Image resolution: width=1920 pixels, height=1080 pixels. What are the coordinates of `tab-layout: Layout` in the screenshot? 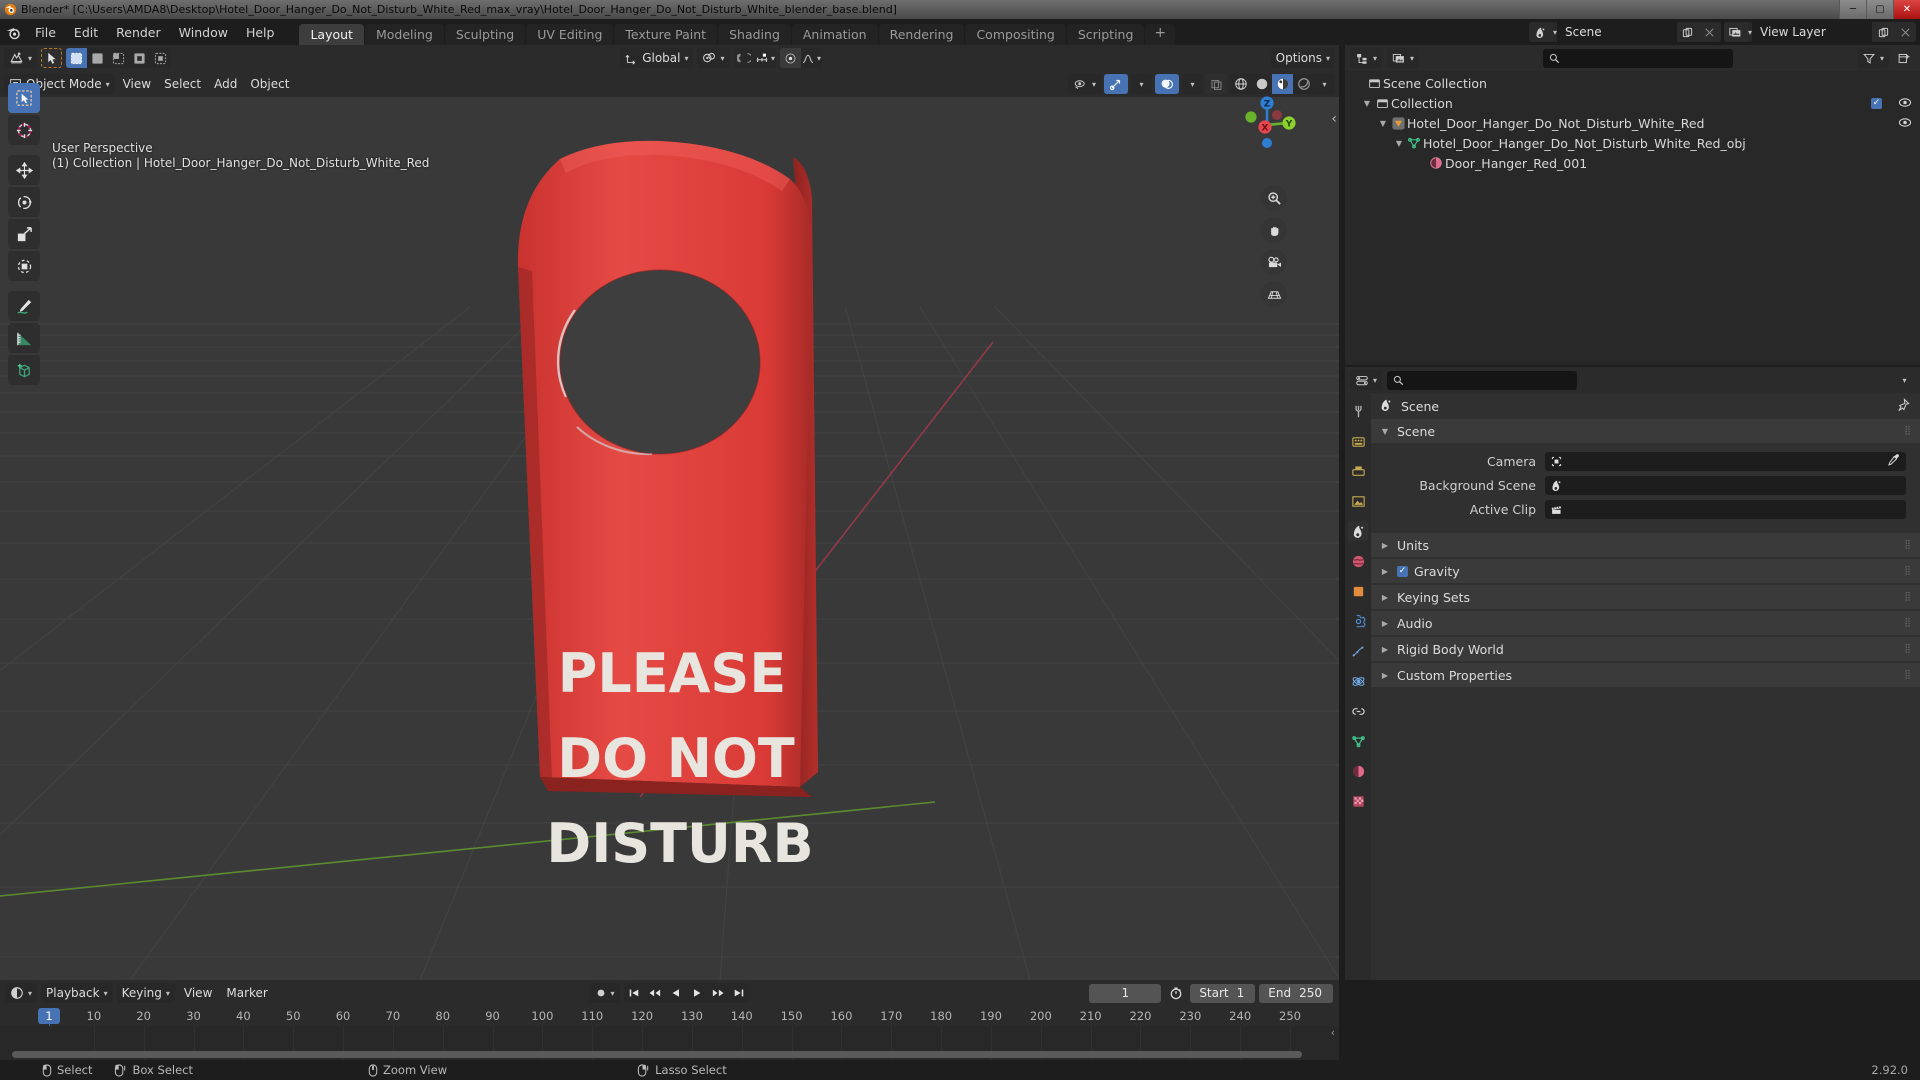 It's located at (331, 34).